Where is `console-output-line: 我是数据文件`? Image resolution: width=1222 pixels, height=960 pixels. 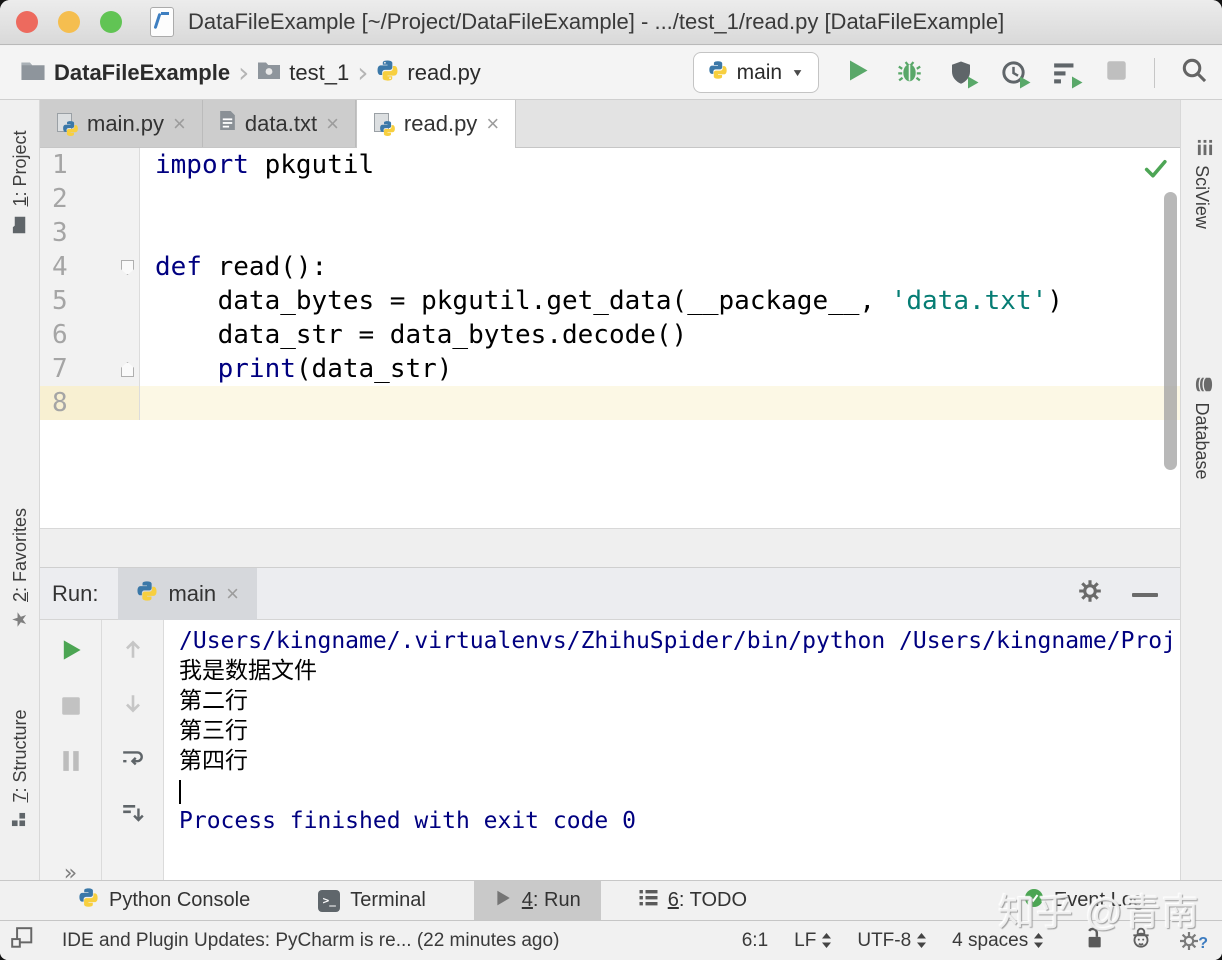
console-output-line: 我是数据文件 is located at coordinates (248, 671).